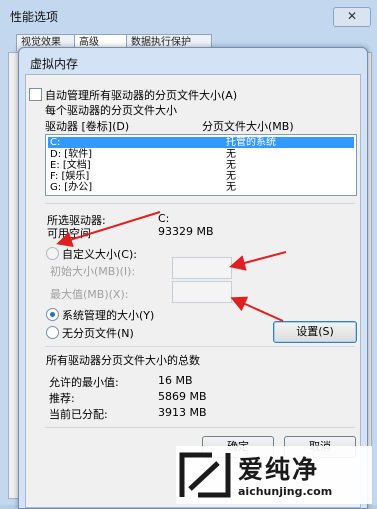  Describe the element at coordinates (89, 294) in the screenshot. I see `max-size-label: 最大值(MB)(X):` at that location.